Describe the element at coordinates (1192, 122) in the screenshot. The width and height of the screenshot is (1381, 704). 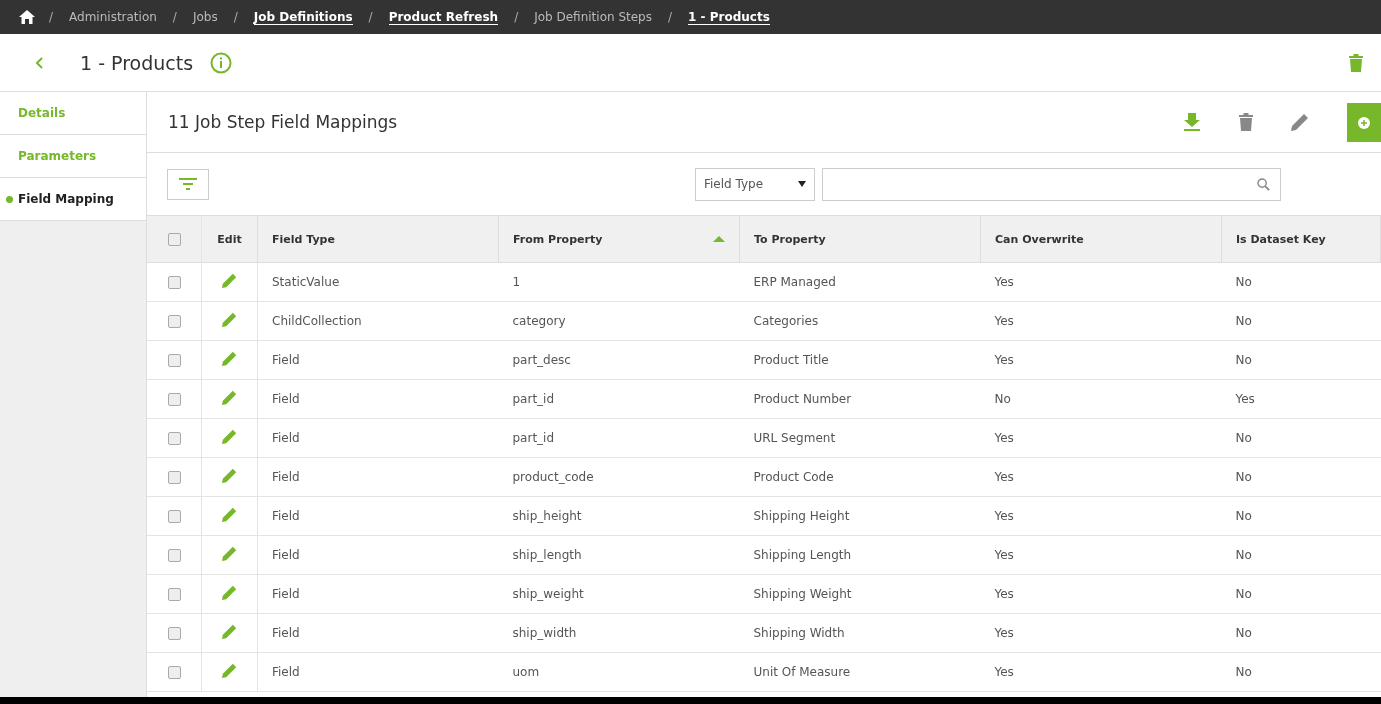
I see `download-icon` at that location.